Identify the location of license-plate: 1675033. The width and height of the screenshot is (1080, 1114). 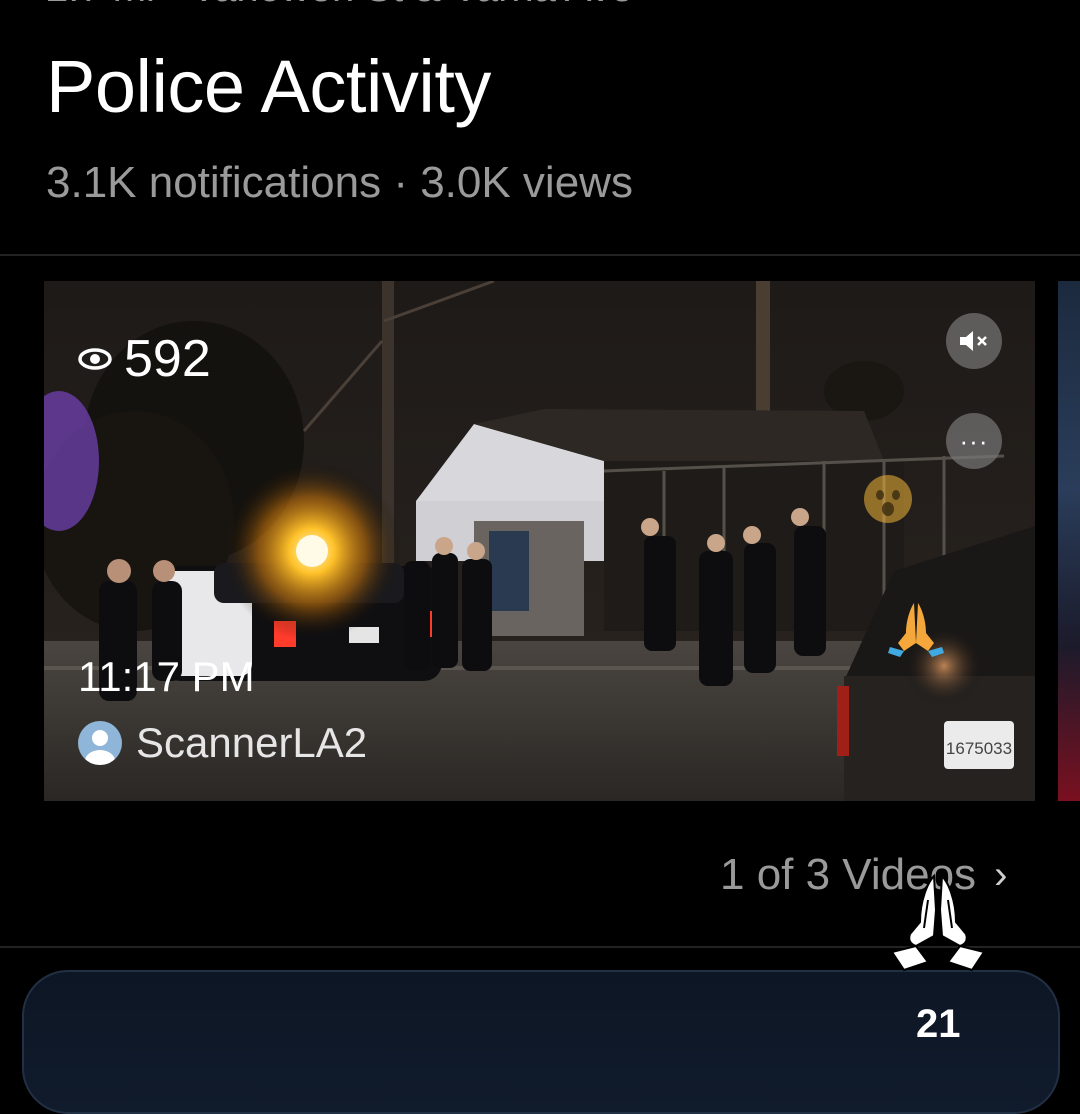
(979, 748).